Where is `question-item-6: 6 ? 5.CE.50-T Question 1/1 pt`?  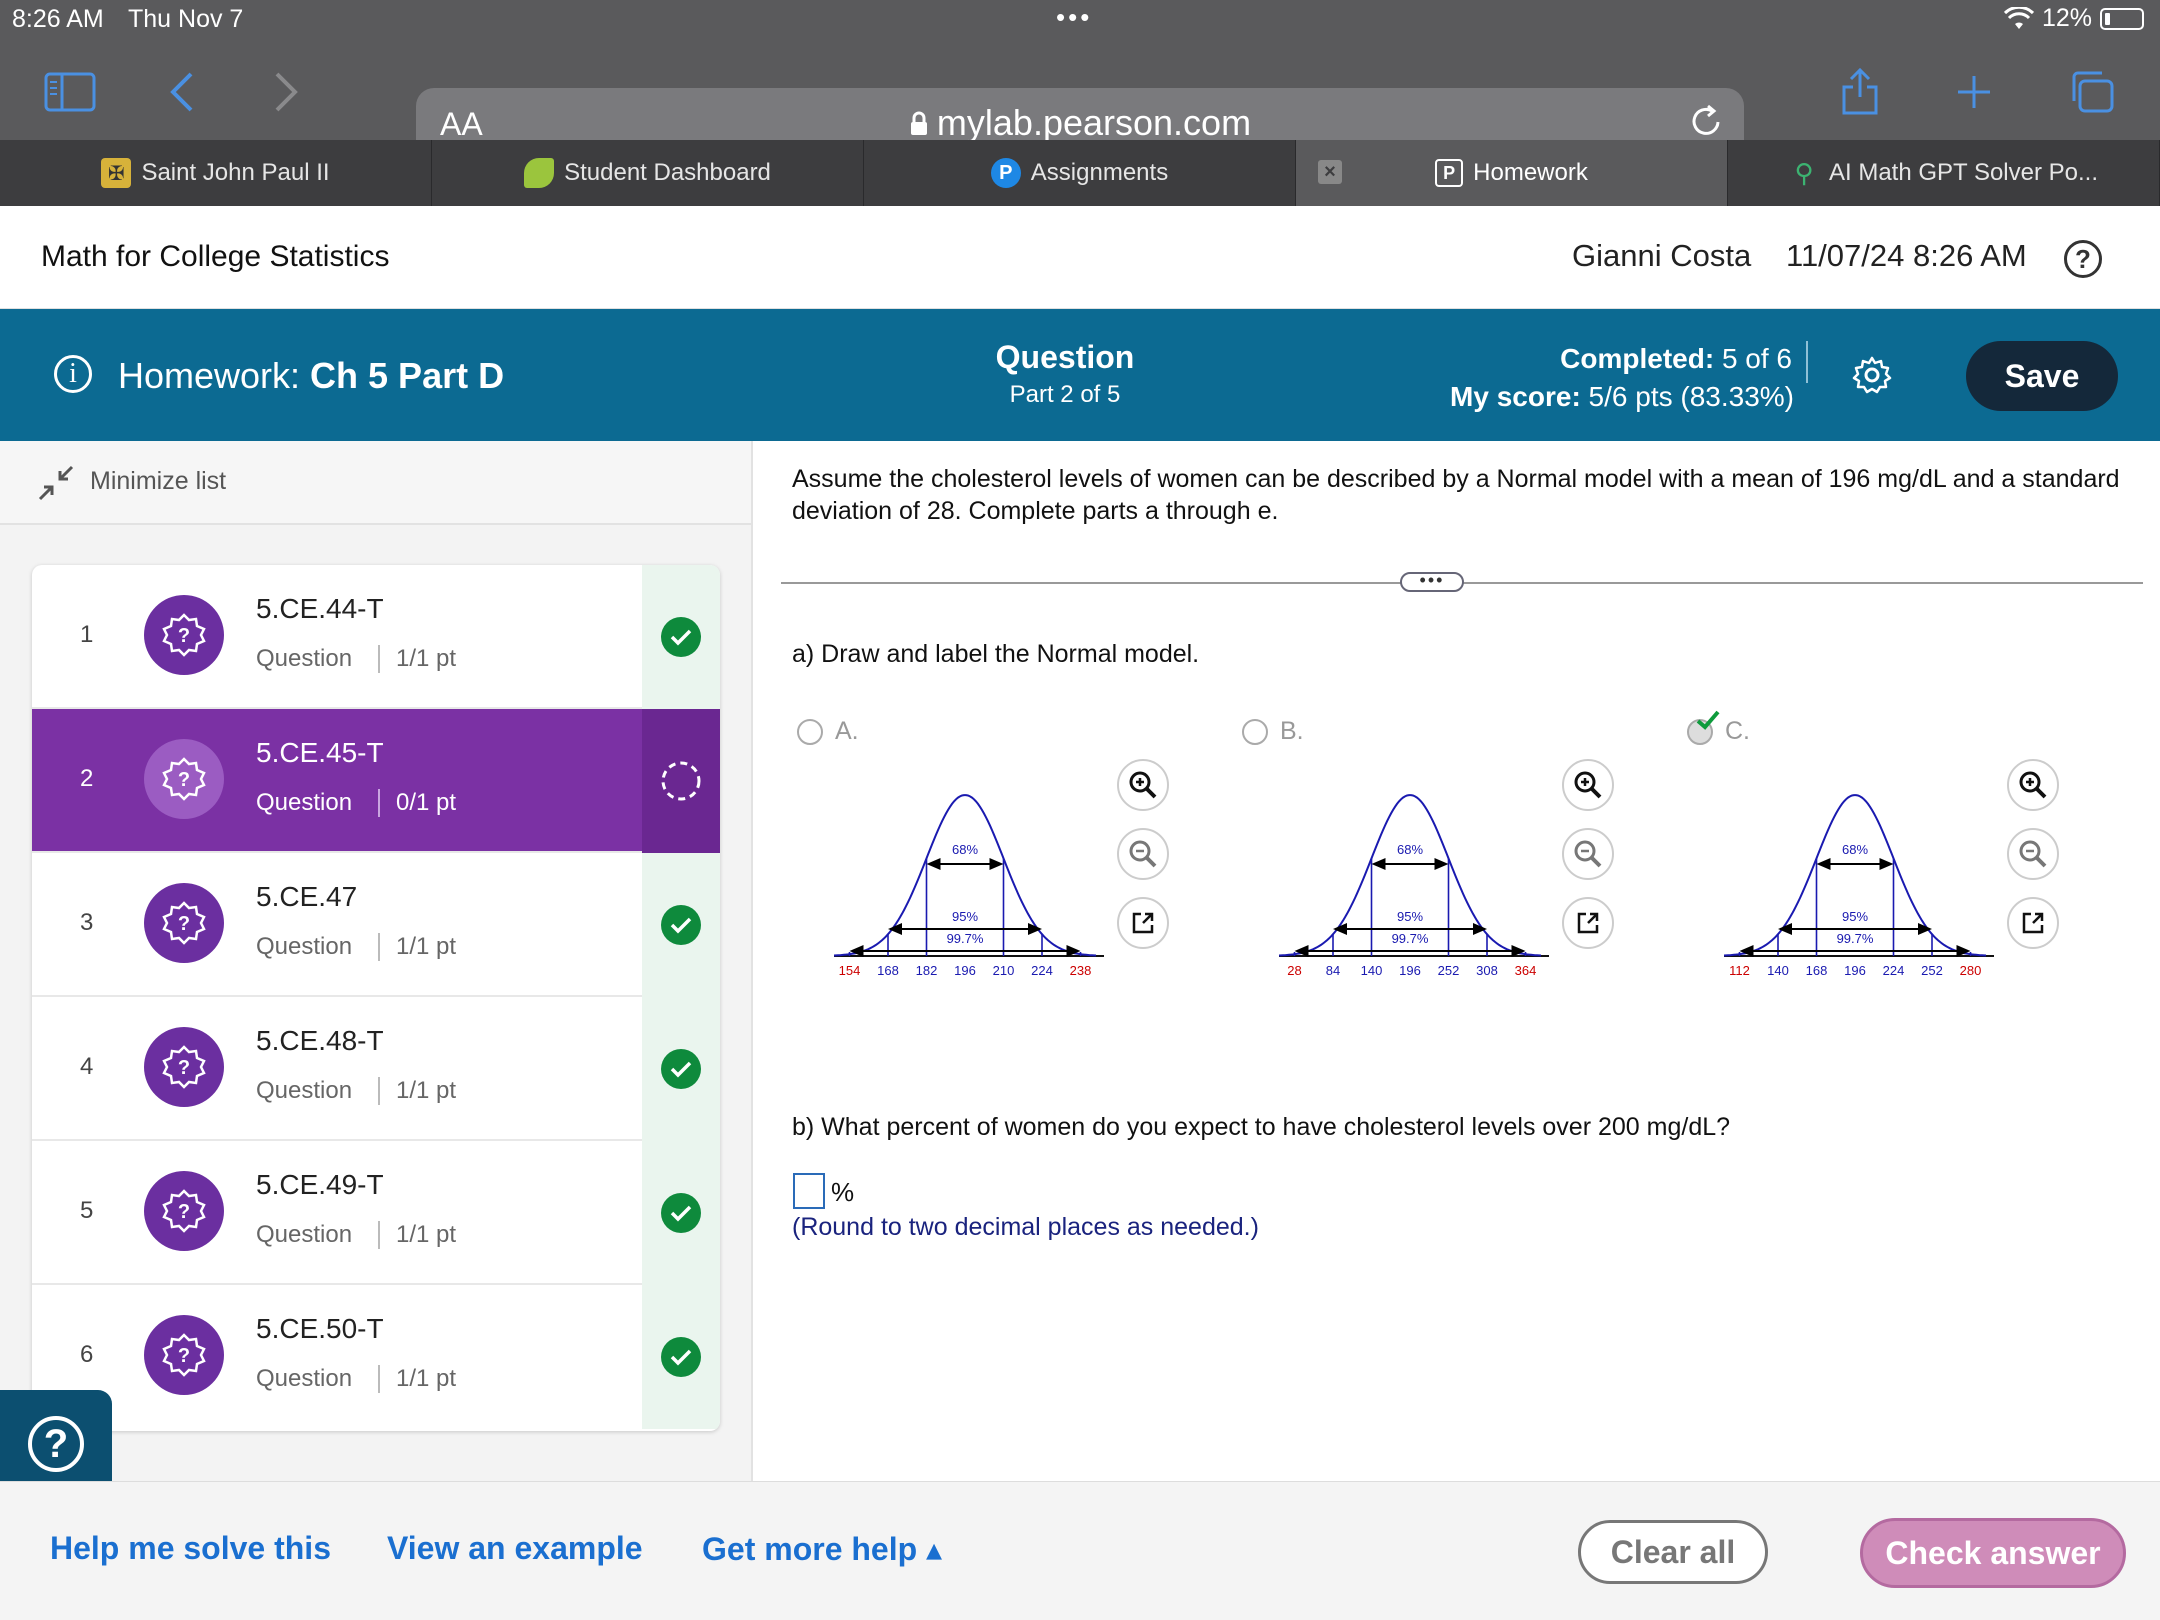
question-item-6: 6 ? 5.CE.50-T Question 1/1 pt is located at coordinates (376, 1357).